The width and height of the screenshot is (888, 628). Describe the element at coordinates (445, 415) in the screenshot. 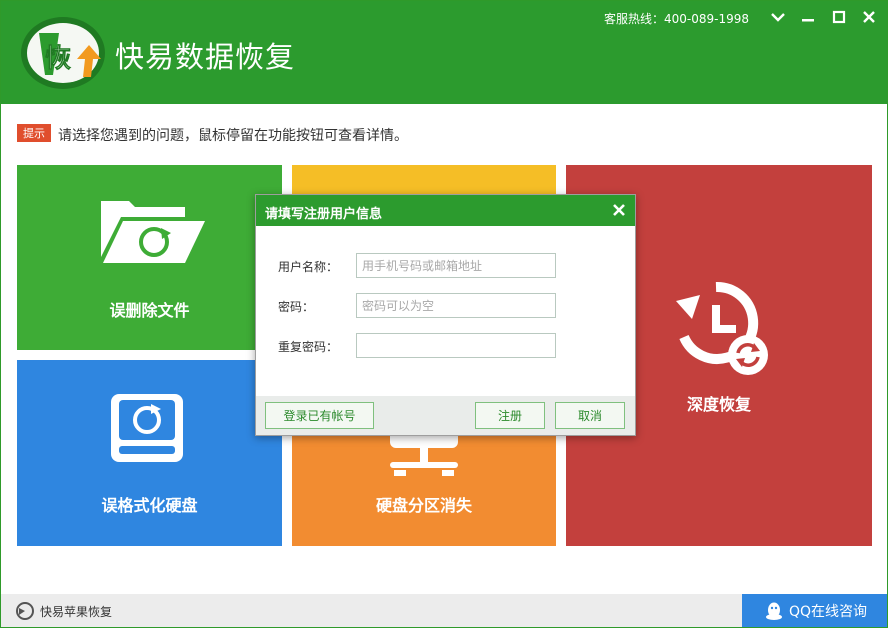

I see `dialog-footer: 登录已有帐号 注册 取消` at that location.